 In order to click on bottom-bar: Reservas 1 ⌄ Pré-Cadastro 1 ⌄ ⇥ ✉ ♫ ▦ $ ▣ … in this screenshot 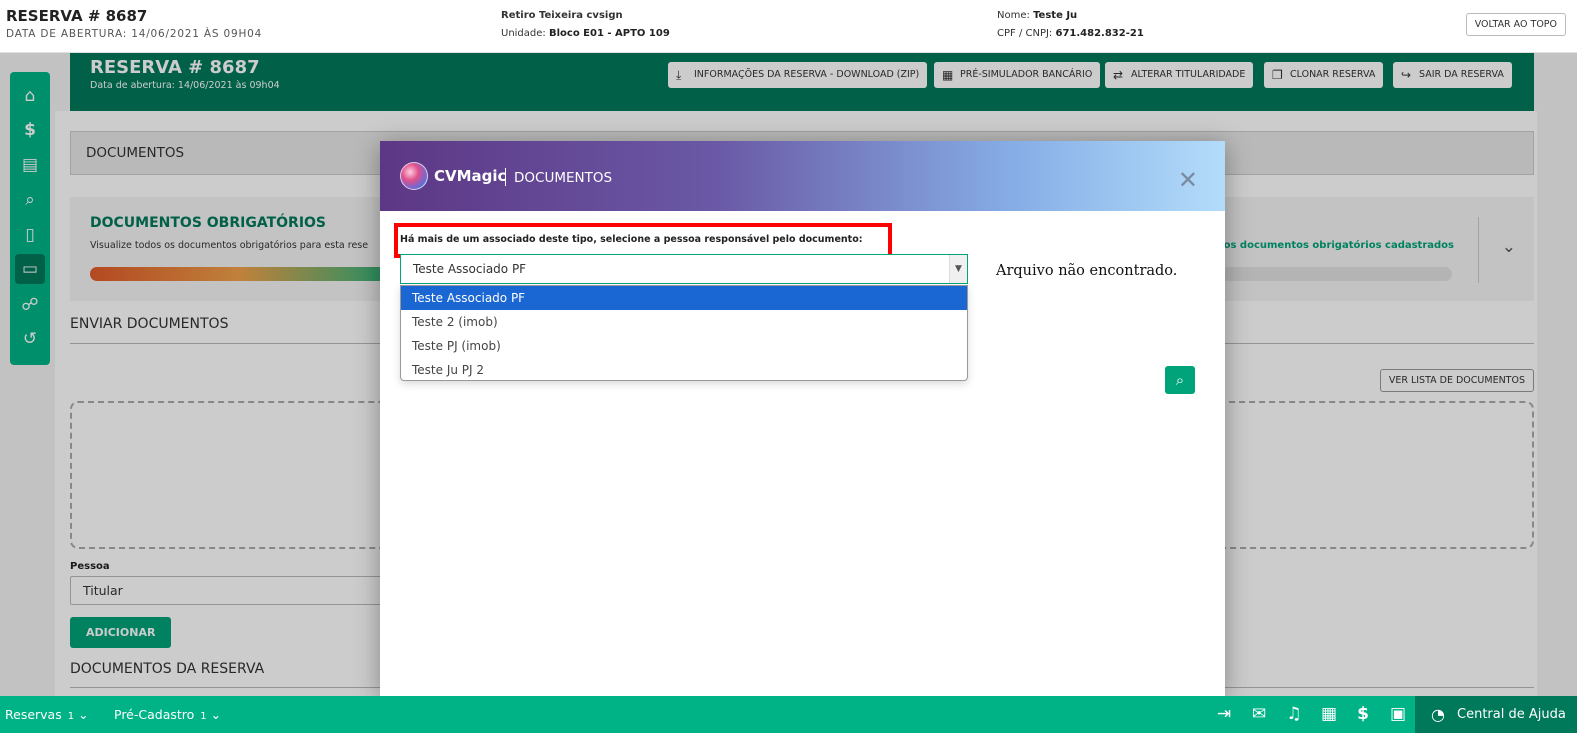, I will do `click(788, 714)`.